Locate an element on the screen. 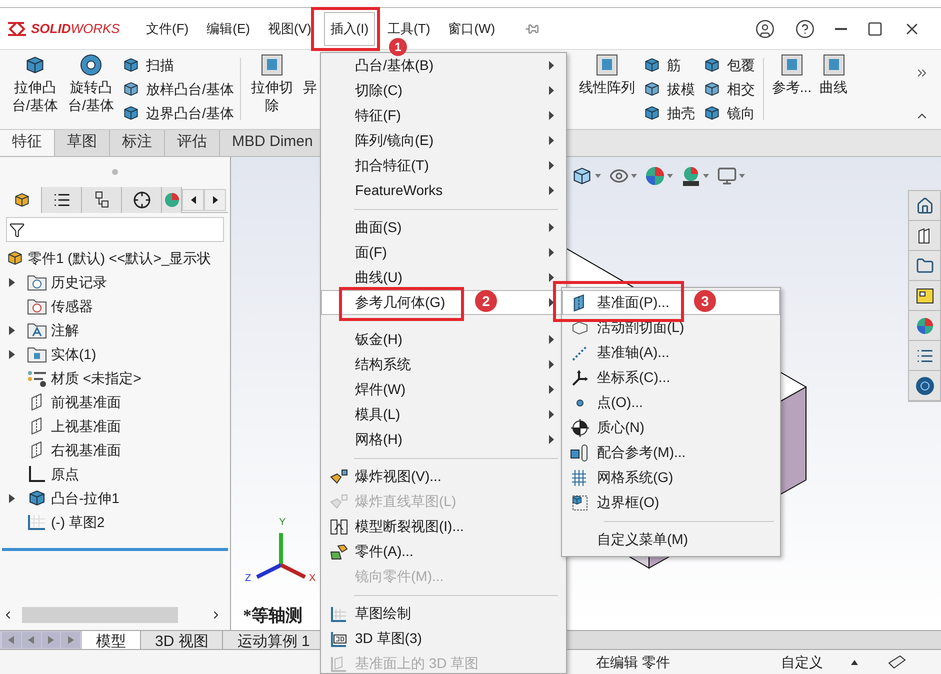 Image resolution: width=941 pixels, height=674 pixels. logo-text: SOLIDWORKS is located at coordinates (75, 29).